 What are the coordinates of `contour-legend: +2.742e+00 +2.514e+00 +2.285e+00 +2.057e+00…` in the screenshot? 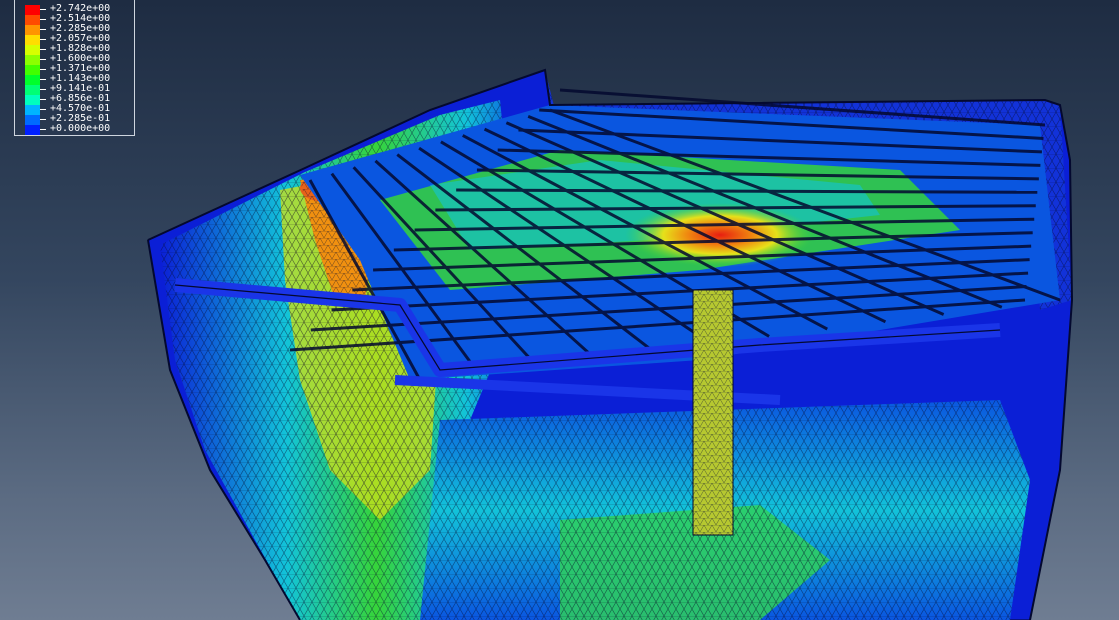 It's located at (74, 68).